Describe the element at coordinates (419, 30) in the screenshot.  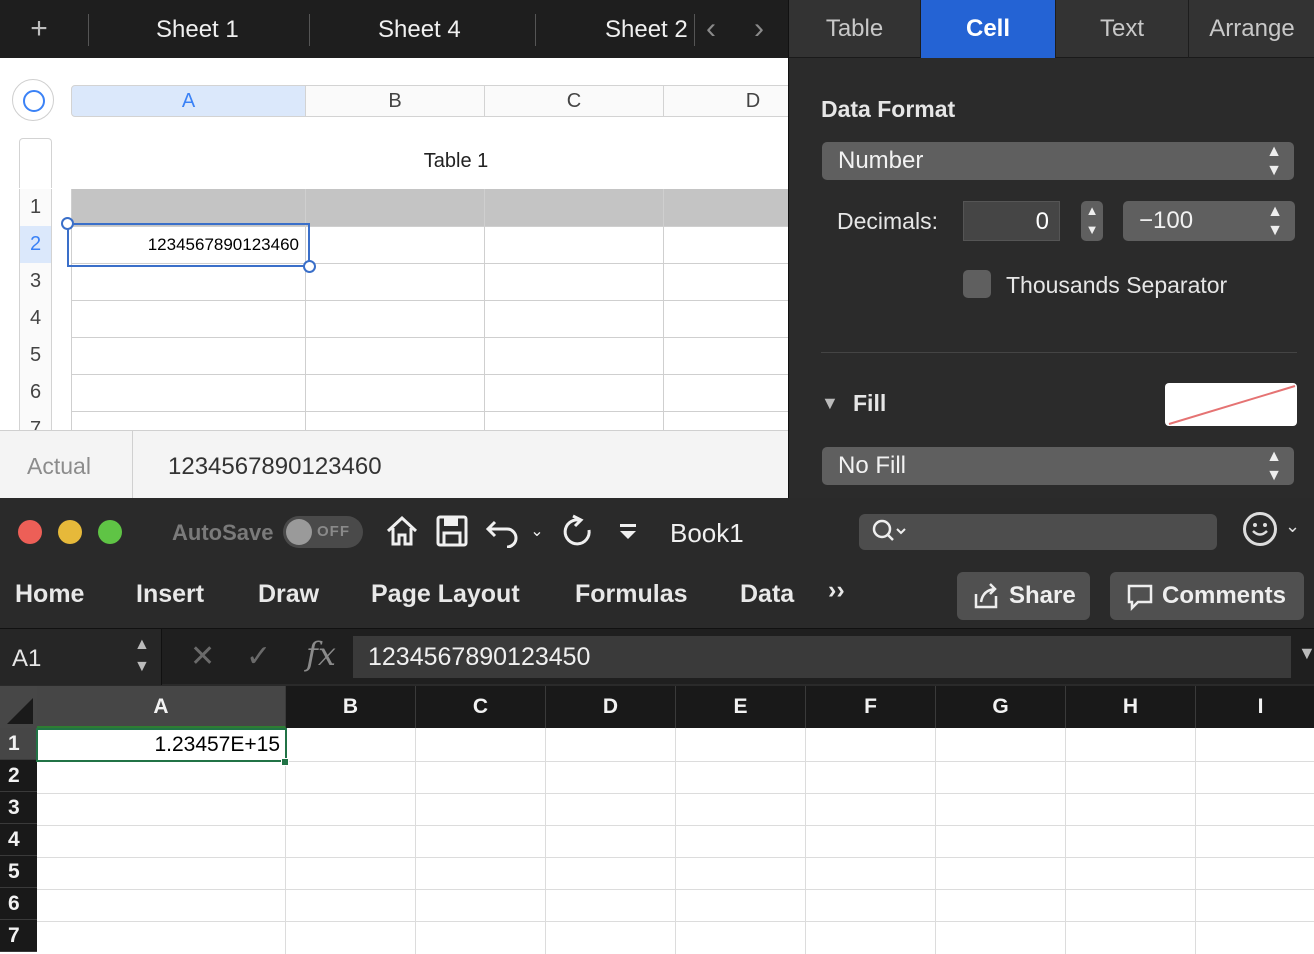
I see `tab-sheet-4: Sheet 4` at that location.